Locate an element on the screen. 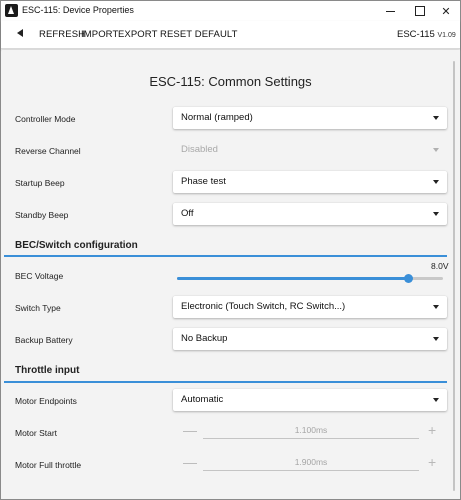  throttle-section-title: Throttle input is located at coordinates (47, 370).